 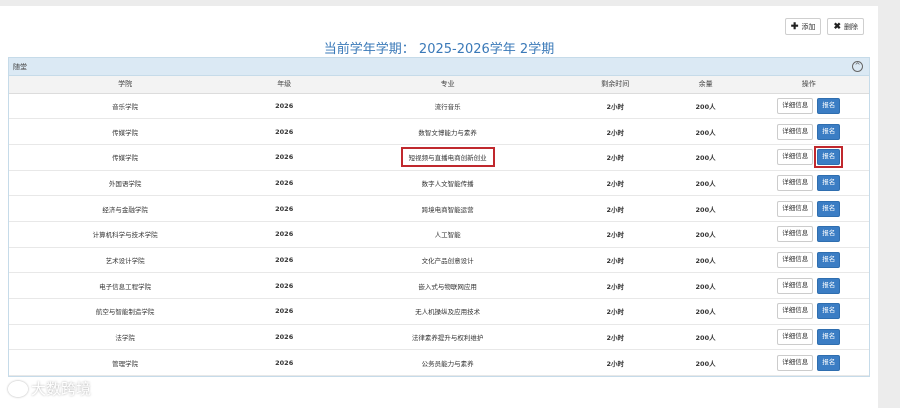 I want to click on major-cell: 数智文博能力与素养, so click(x=447, y=131).